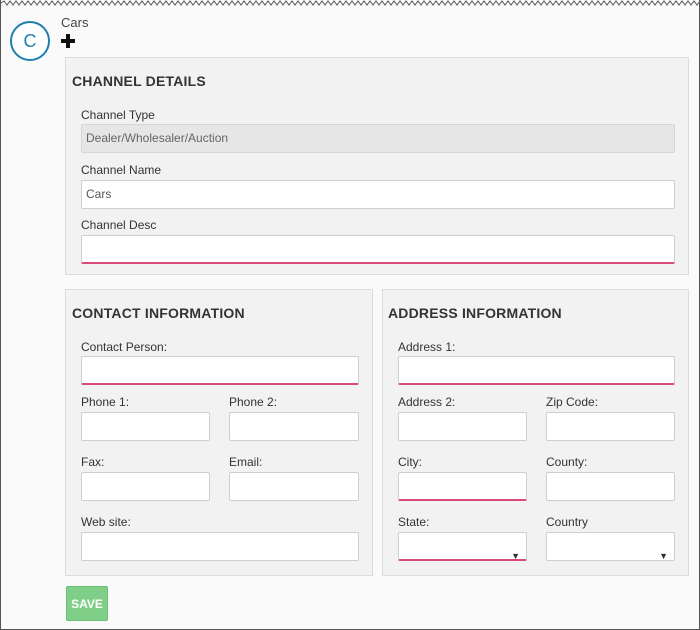 This screenshot has height=630, width=700. I want to click on phone2-field, so click(294, 426).